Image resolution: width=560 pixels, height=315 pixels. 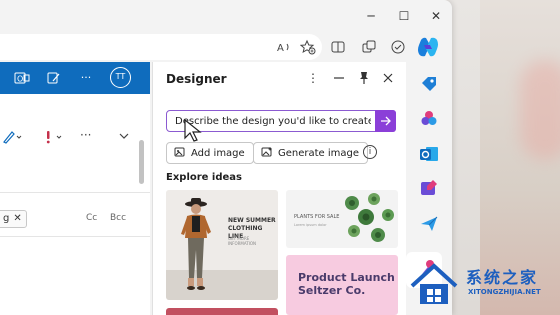 I want to click on model-figure, so click(x=196, y=244).